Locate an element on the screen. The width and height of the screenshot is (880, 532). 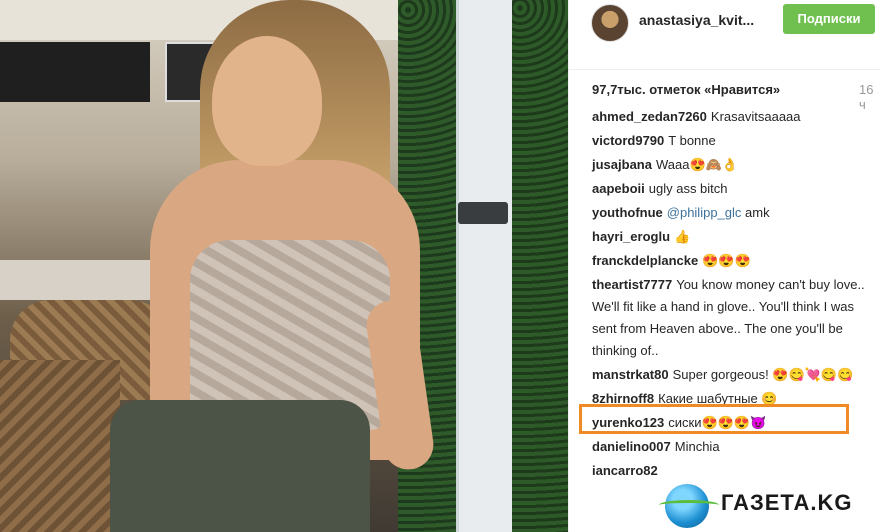
comment: jusajbana Waaa😍🙈👌 is located at coordinates (734, 165).